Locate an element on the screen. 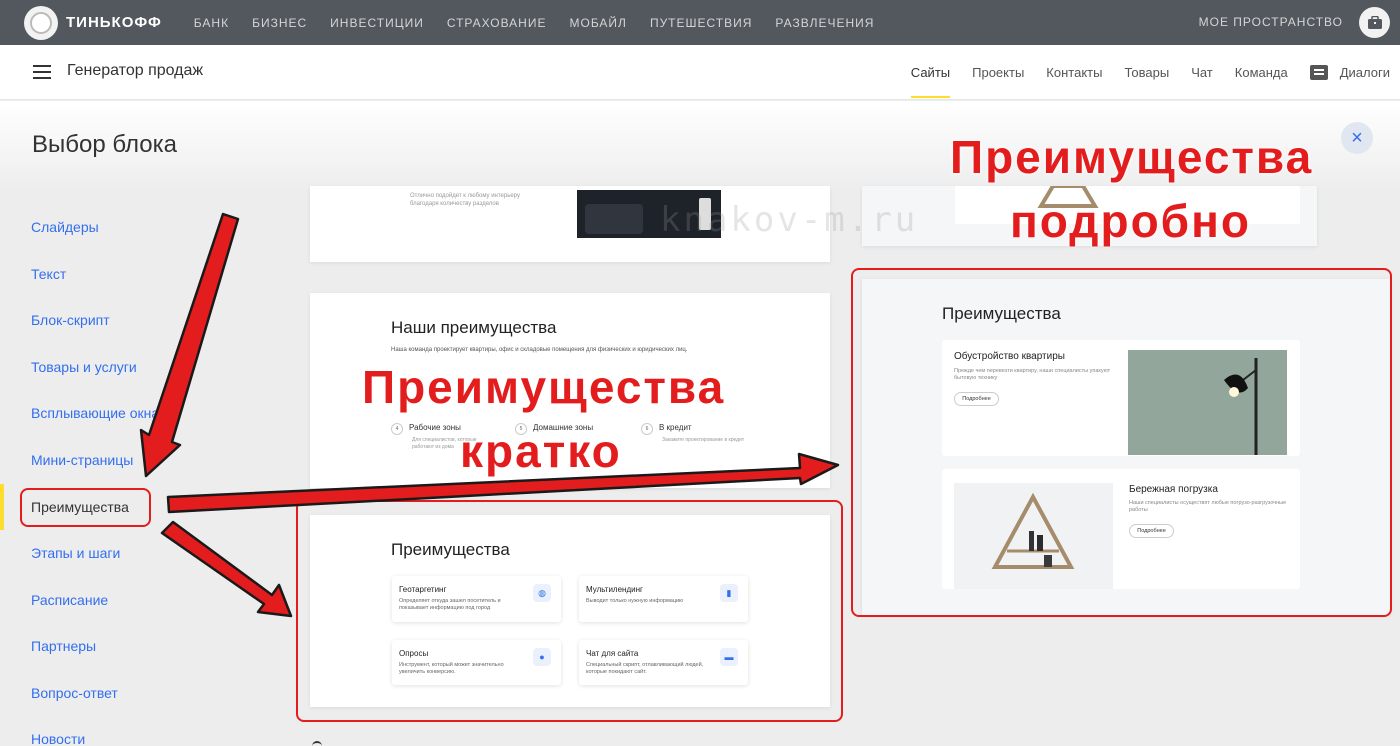  category-popups: Всплывающие окна is located at coordinates (95, 413).